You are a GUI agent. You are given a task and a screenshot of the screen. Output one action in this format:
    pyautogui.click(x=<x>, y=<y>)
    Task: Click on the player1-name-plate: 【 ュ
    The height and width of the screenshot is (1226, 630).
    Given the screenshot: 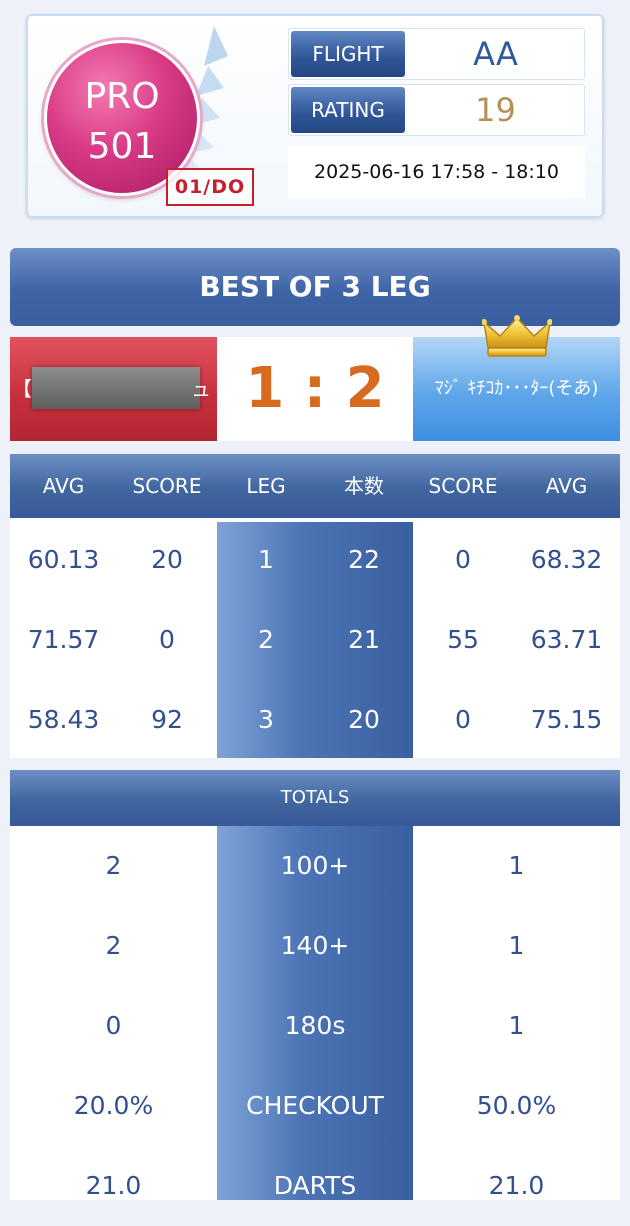 What is the action you would take?
    pyautogui.click(x=113, y=389)
    